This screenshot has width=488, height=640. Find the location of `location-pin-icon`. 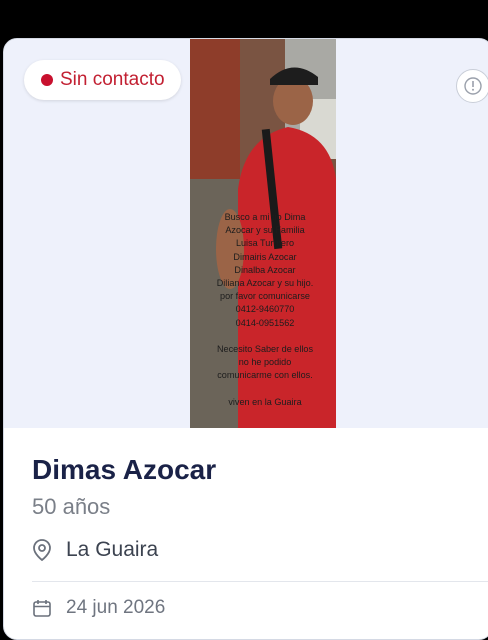

location-pin-icon is located at coordinates (42, 550).